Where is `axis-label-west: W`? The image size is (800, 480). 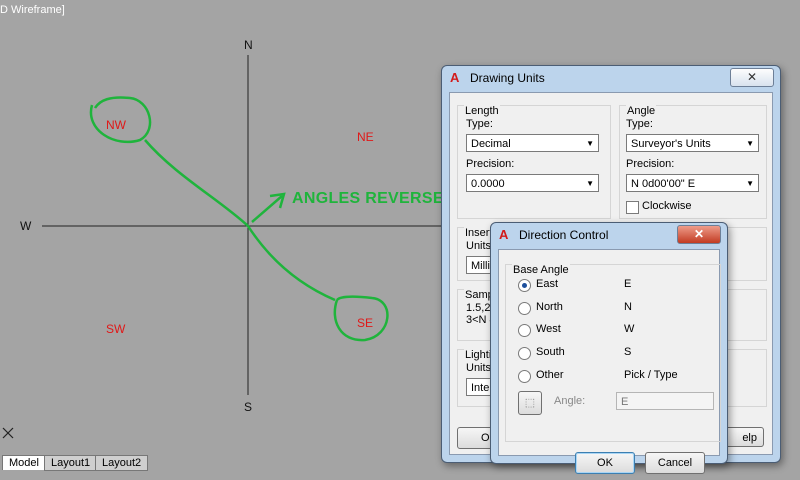 axis-label-west: W is located at coordinates (26, 226).